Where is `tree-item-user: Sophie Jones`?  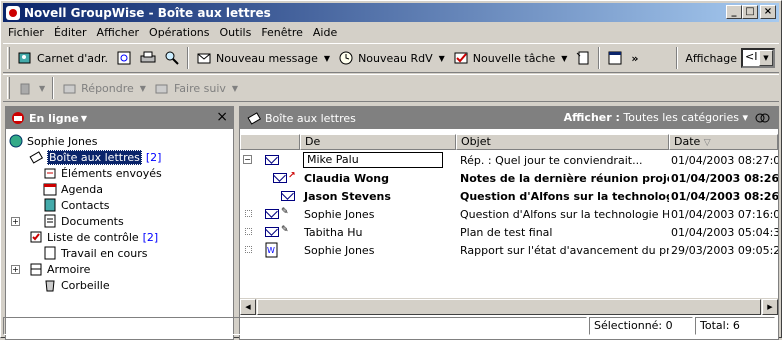 tree-item-user: Sophie Jones is located at coordinates (52, 141).